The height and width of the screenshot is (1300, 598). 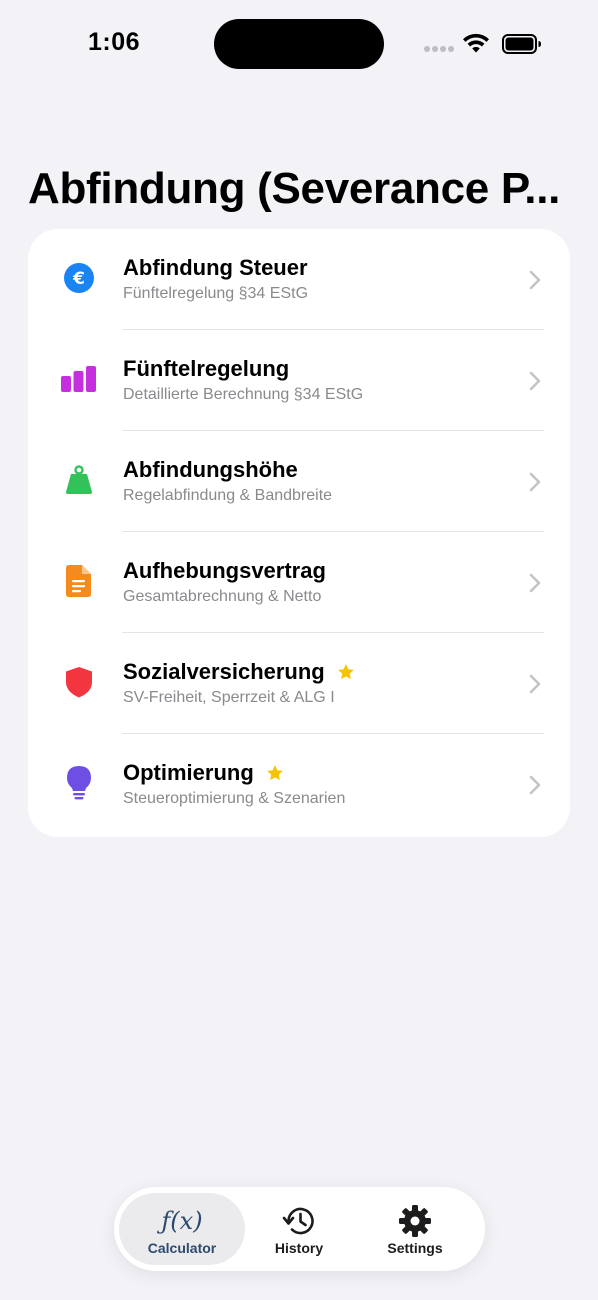 What do you see at coordinates (188, 772) in the screenshot?
I see `list-item-title: Optimierung` at bounding box center [188, 772].